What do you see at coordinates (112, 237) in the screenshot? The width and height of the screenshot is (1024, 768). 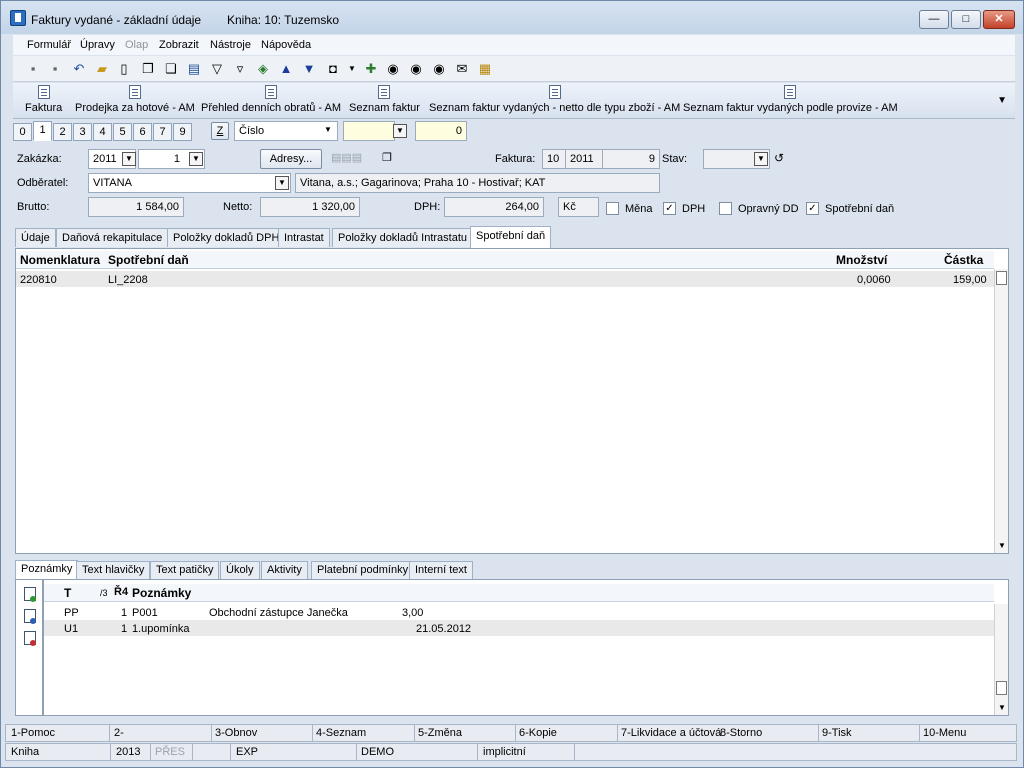 I see `tab-danova-rekapitulace: Daňová rekapitulace` at bounding box center [112, 237].